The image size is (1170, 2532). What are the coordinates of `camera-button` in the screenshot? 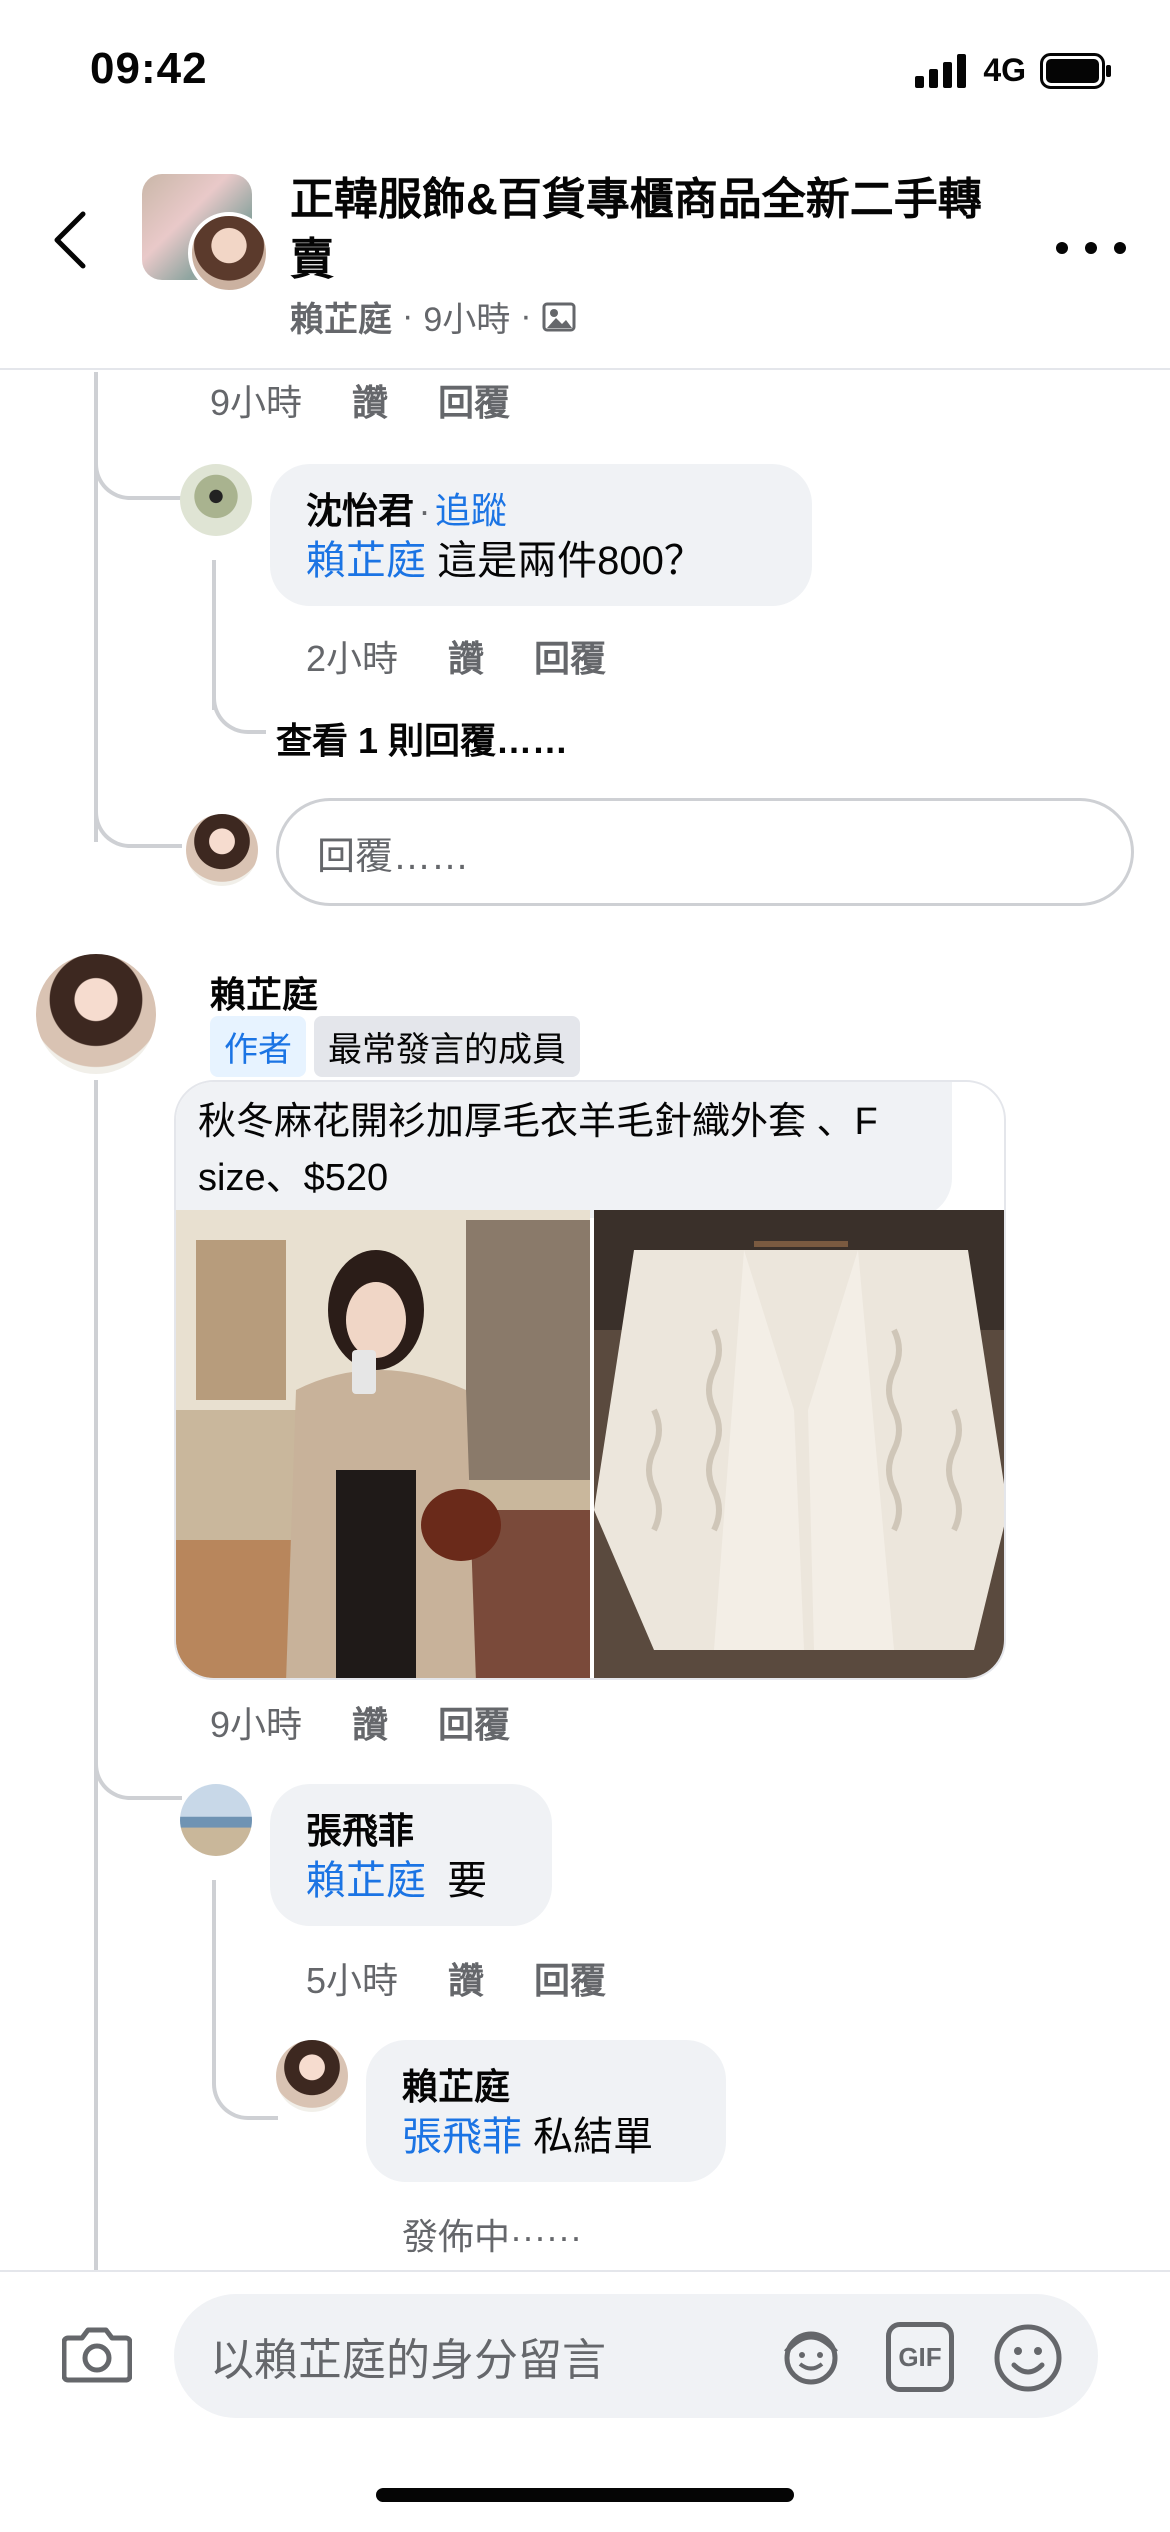 It's located at (97, 2356).